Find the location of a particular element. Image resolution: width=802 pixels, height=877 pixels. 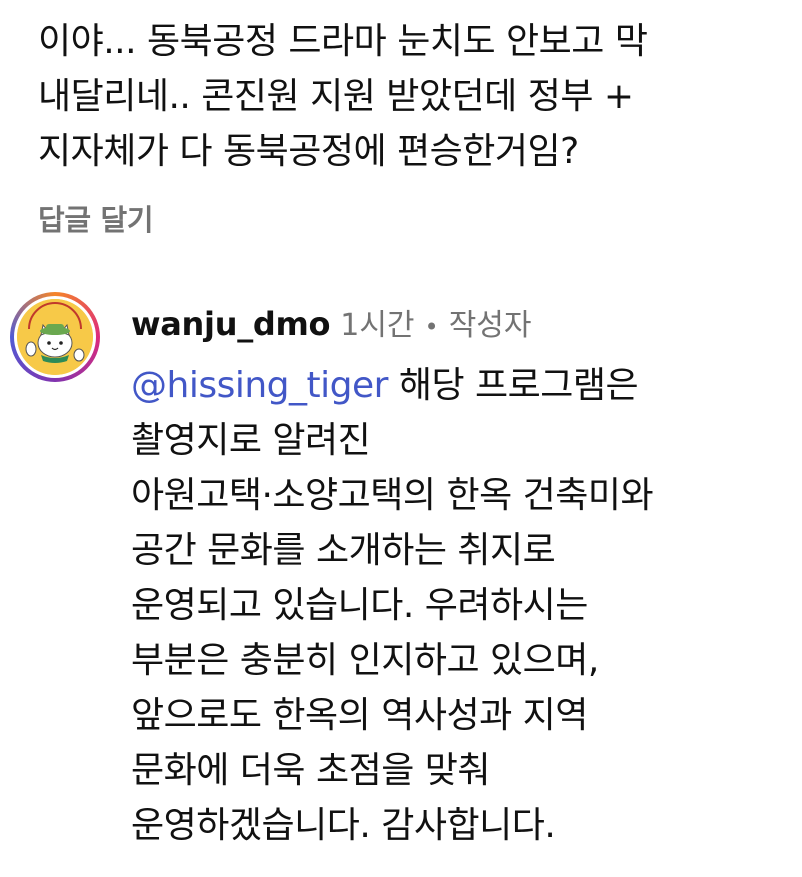

parent-comment-line: 지자체가 다 동북공정에 편승한거임? is located at coordinates (308, 151).